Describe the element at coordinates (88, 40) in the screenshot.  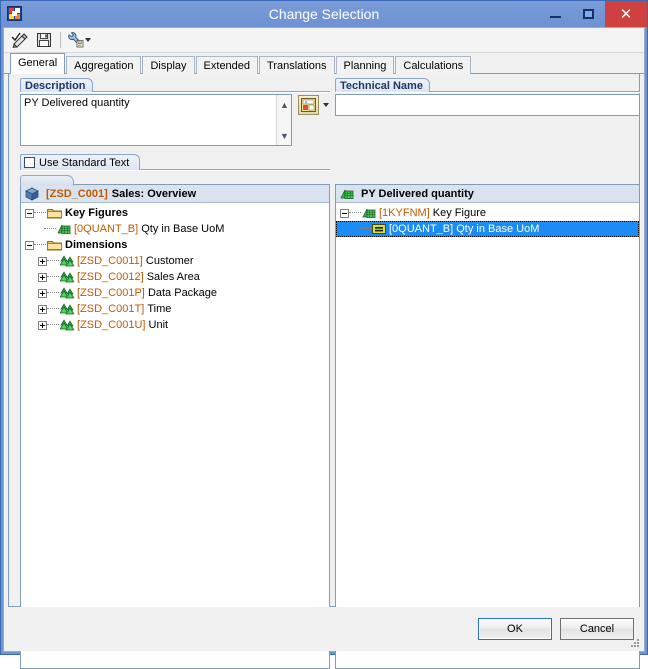
I see `chevron-down-icon` at that location.